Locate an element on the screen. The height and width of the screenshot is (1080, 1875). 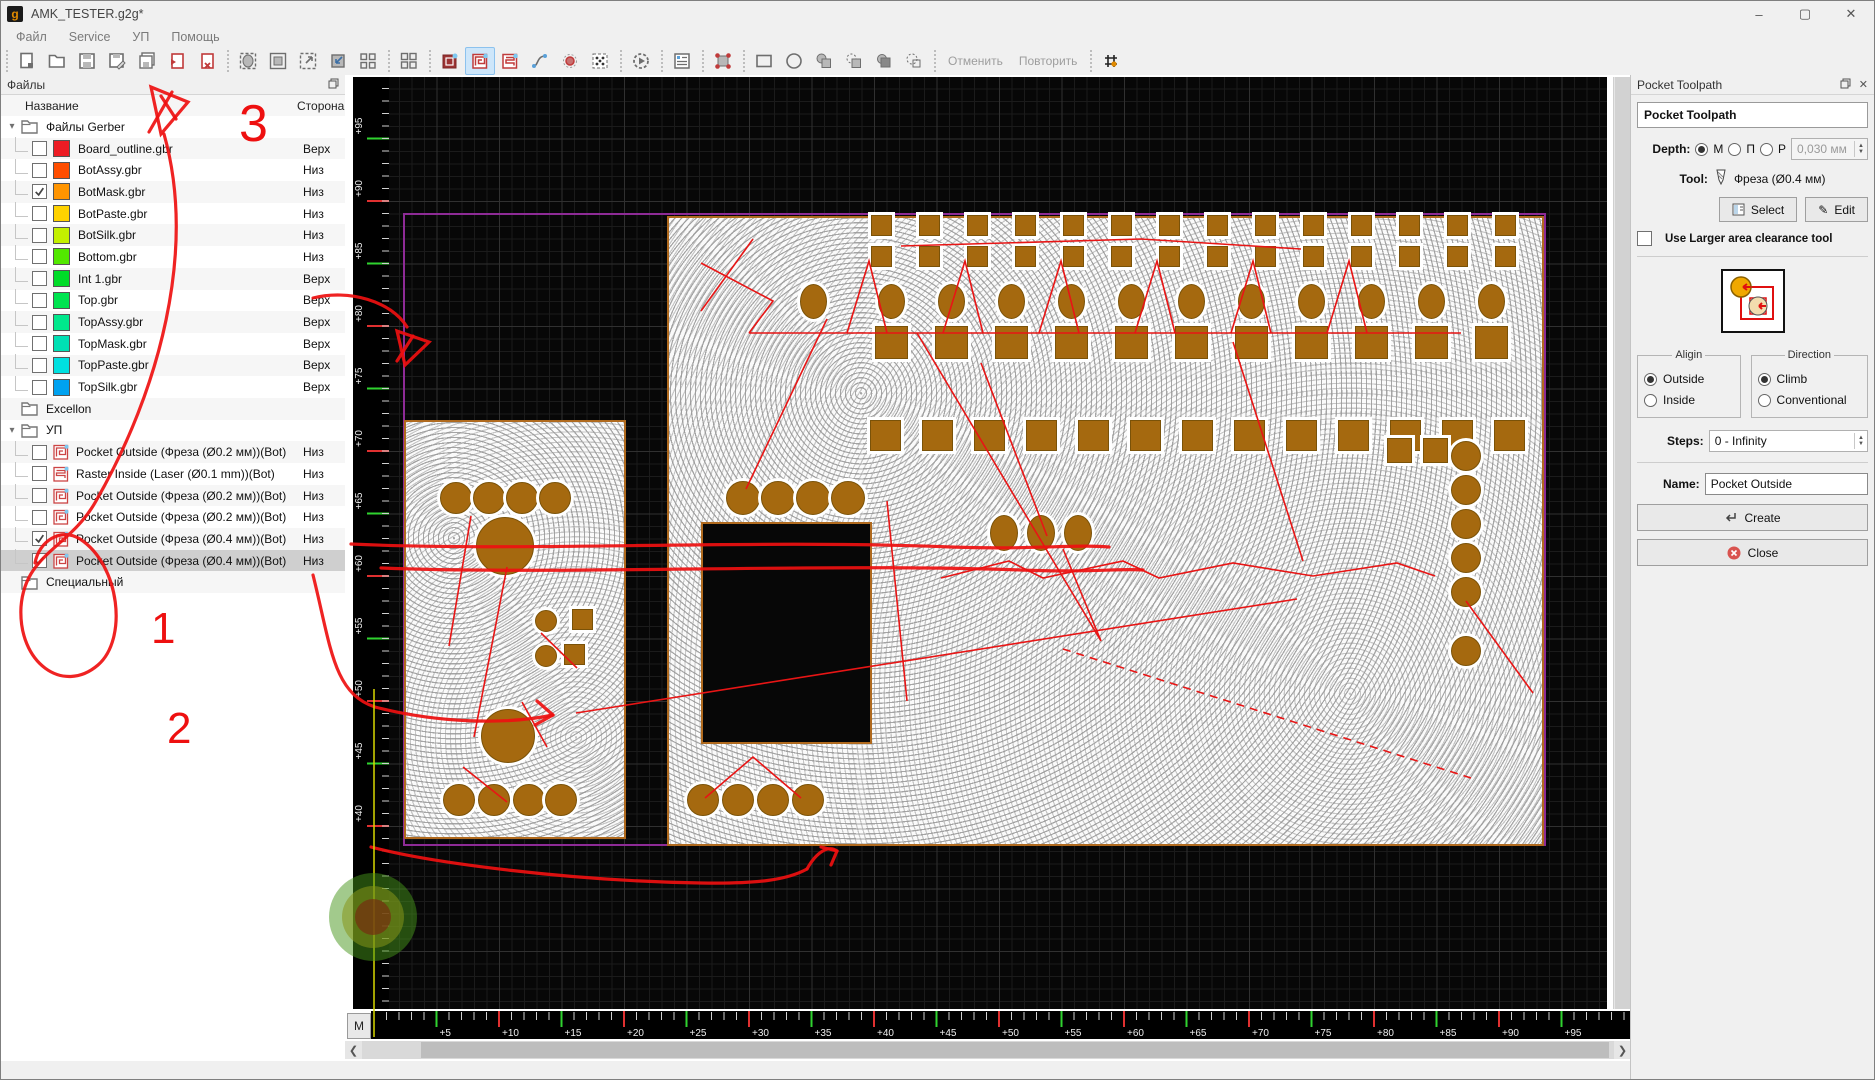
edit-tool-button: ✎ Edit is located at coordinates (1836, 209).